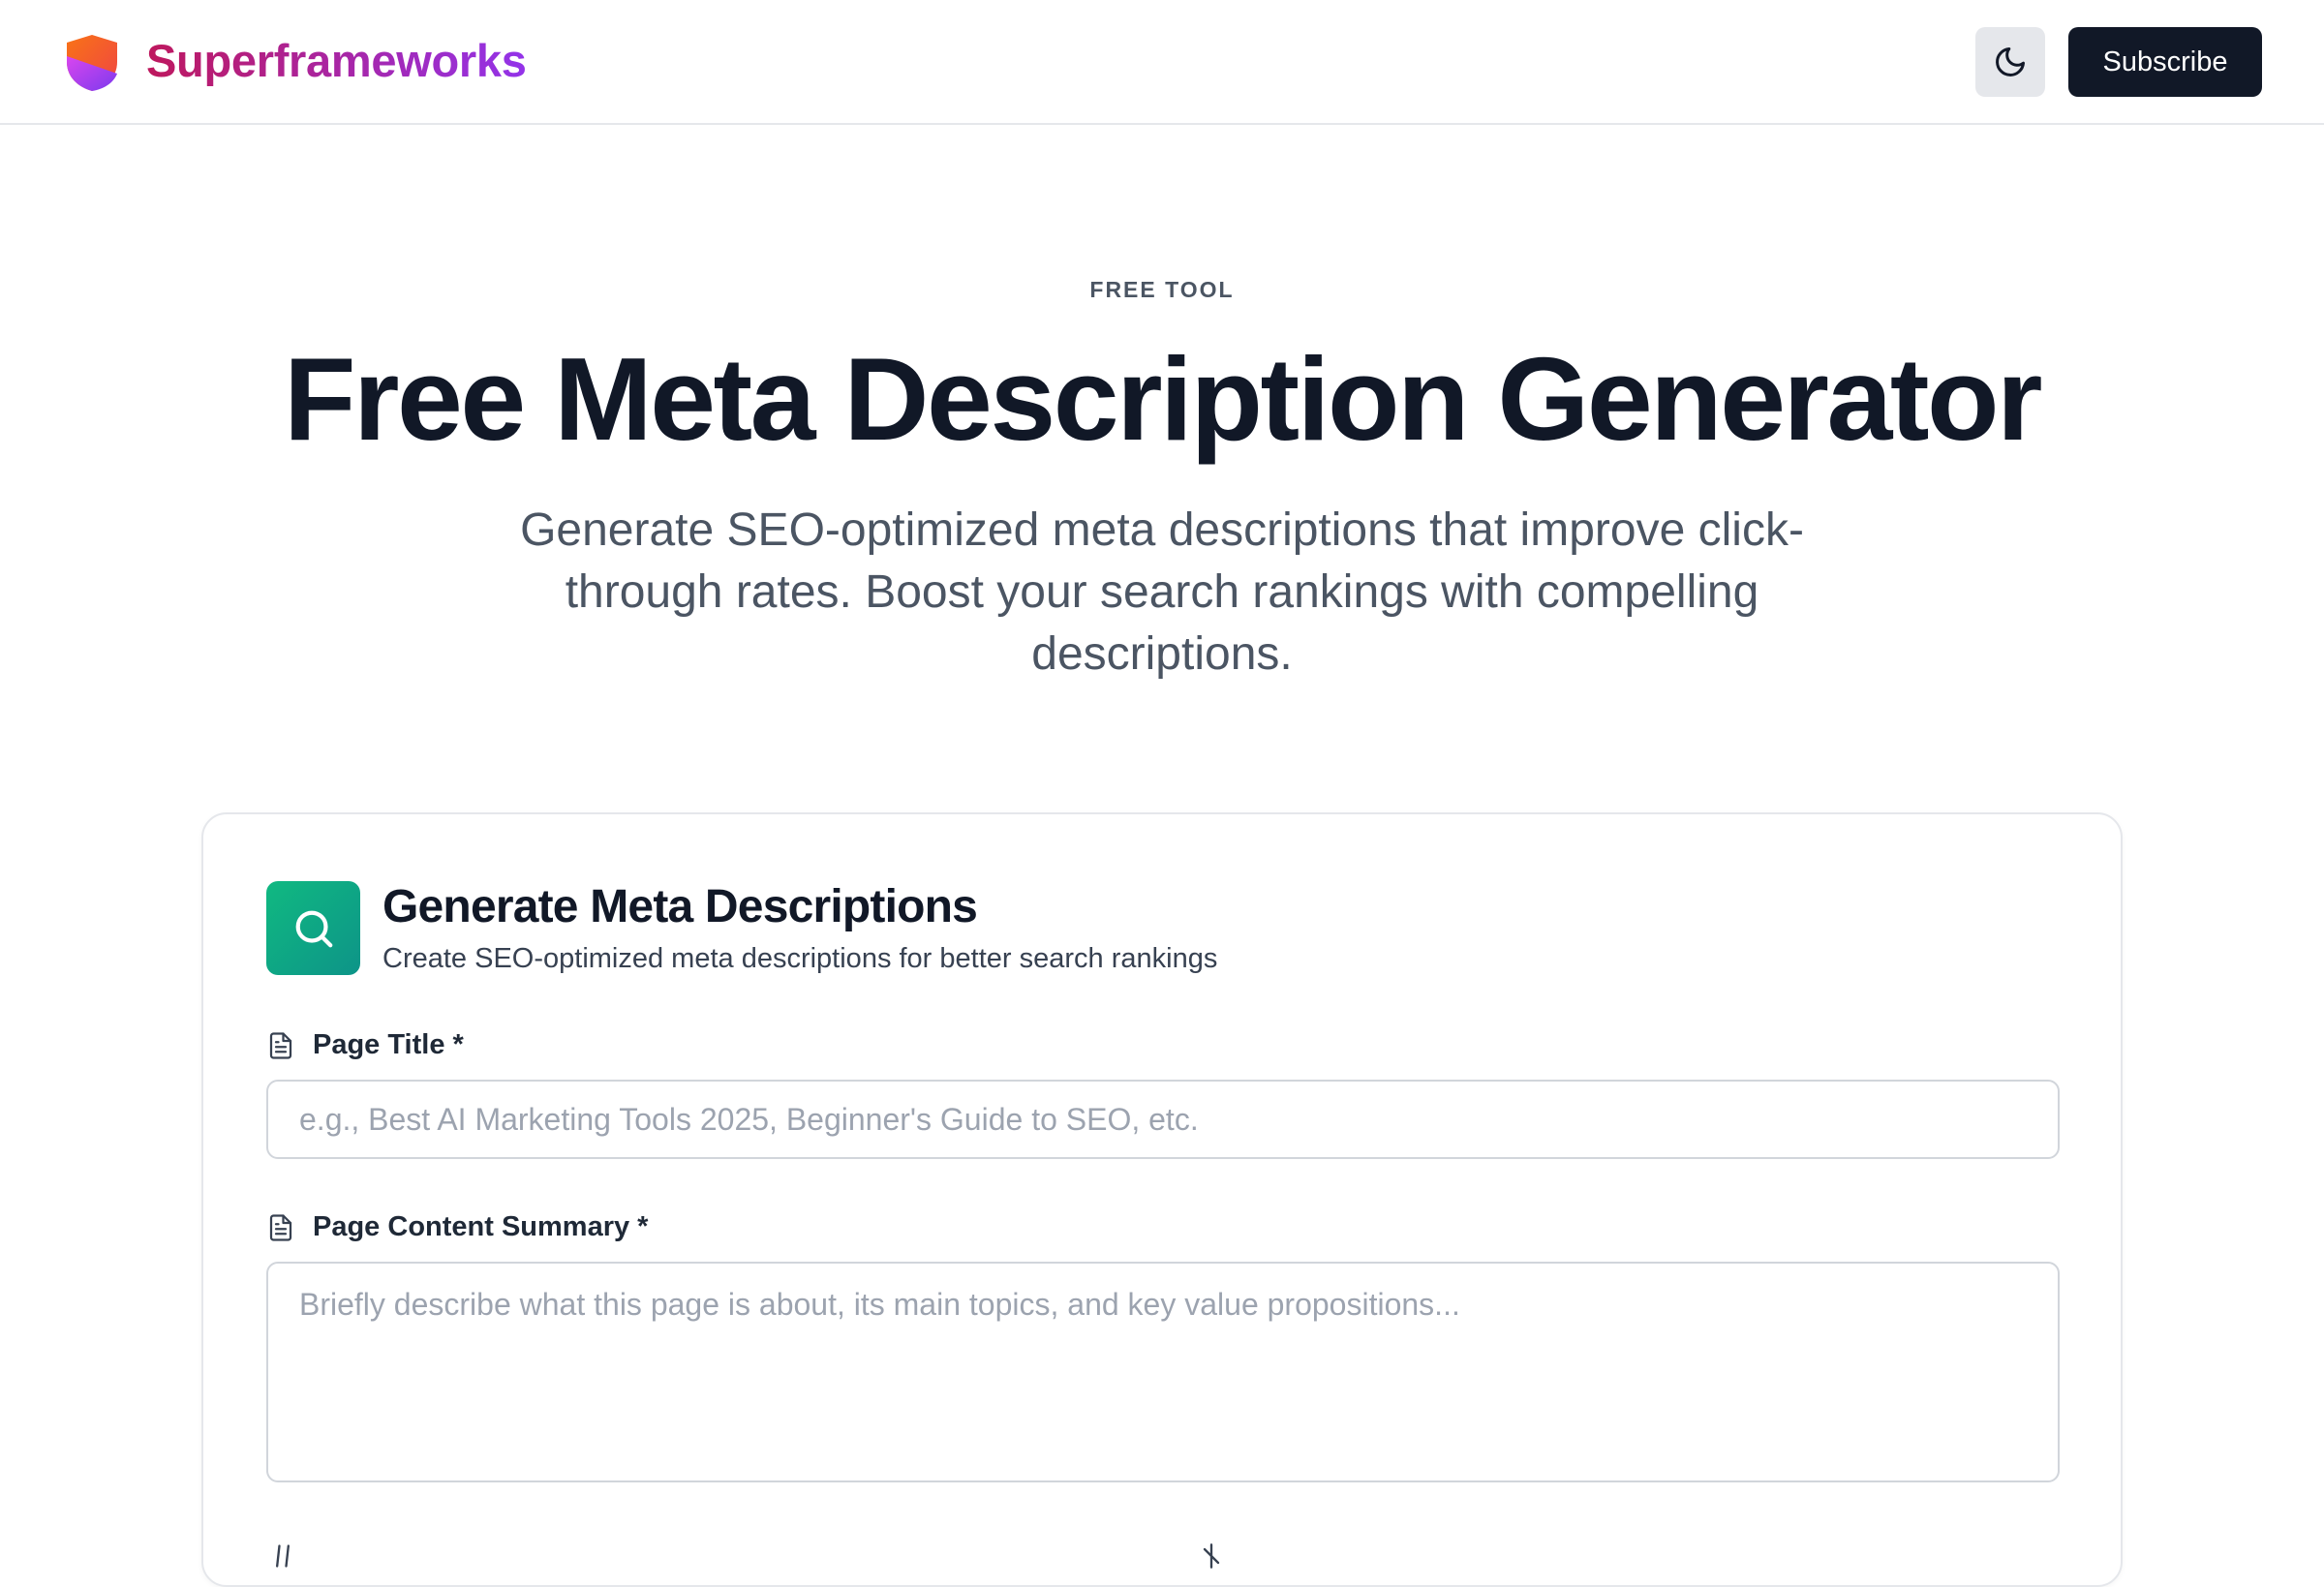 The width and height of the screenshot is (2324, 1587). Describe the element at coordinates (1162, 289) in the screenshot. I see `hero-eyebrow: FREE TOOL` at that location.